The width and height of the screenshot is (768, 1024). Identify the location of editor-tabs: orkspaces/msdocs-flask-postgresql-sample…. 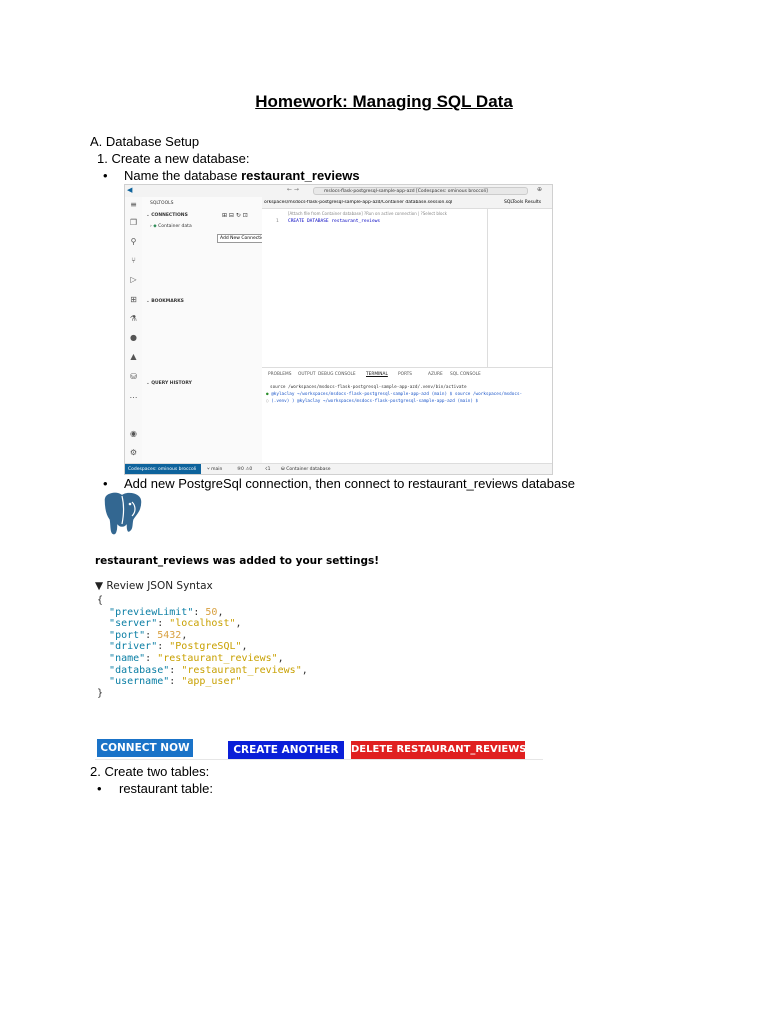
(407, 203).